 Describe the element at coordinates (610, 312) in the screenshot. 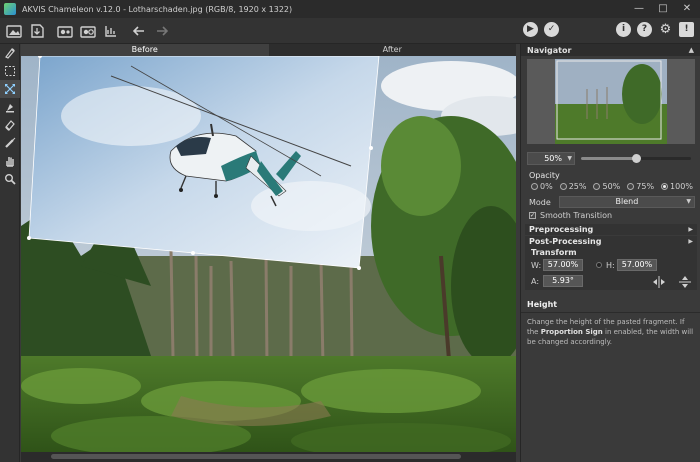

I see `help-divider` at that location.